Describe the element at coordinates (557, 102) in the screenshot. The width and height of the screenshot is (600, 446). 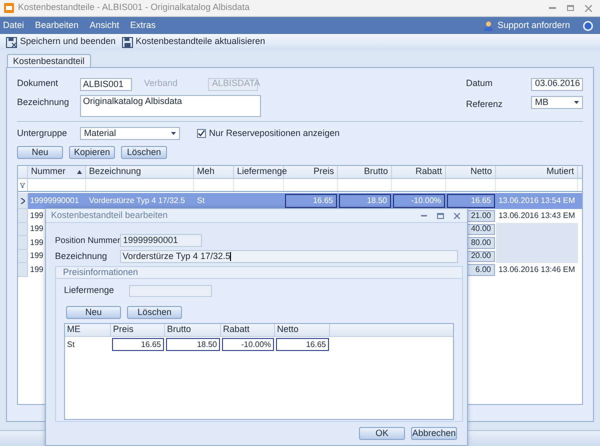
I see `referenz-dropdown: MB` at that location.